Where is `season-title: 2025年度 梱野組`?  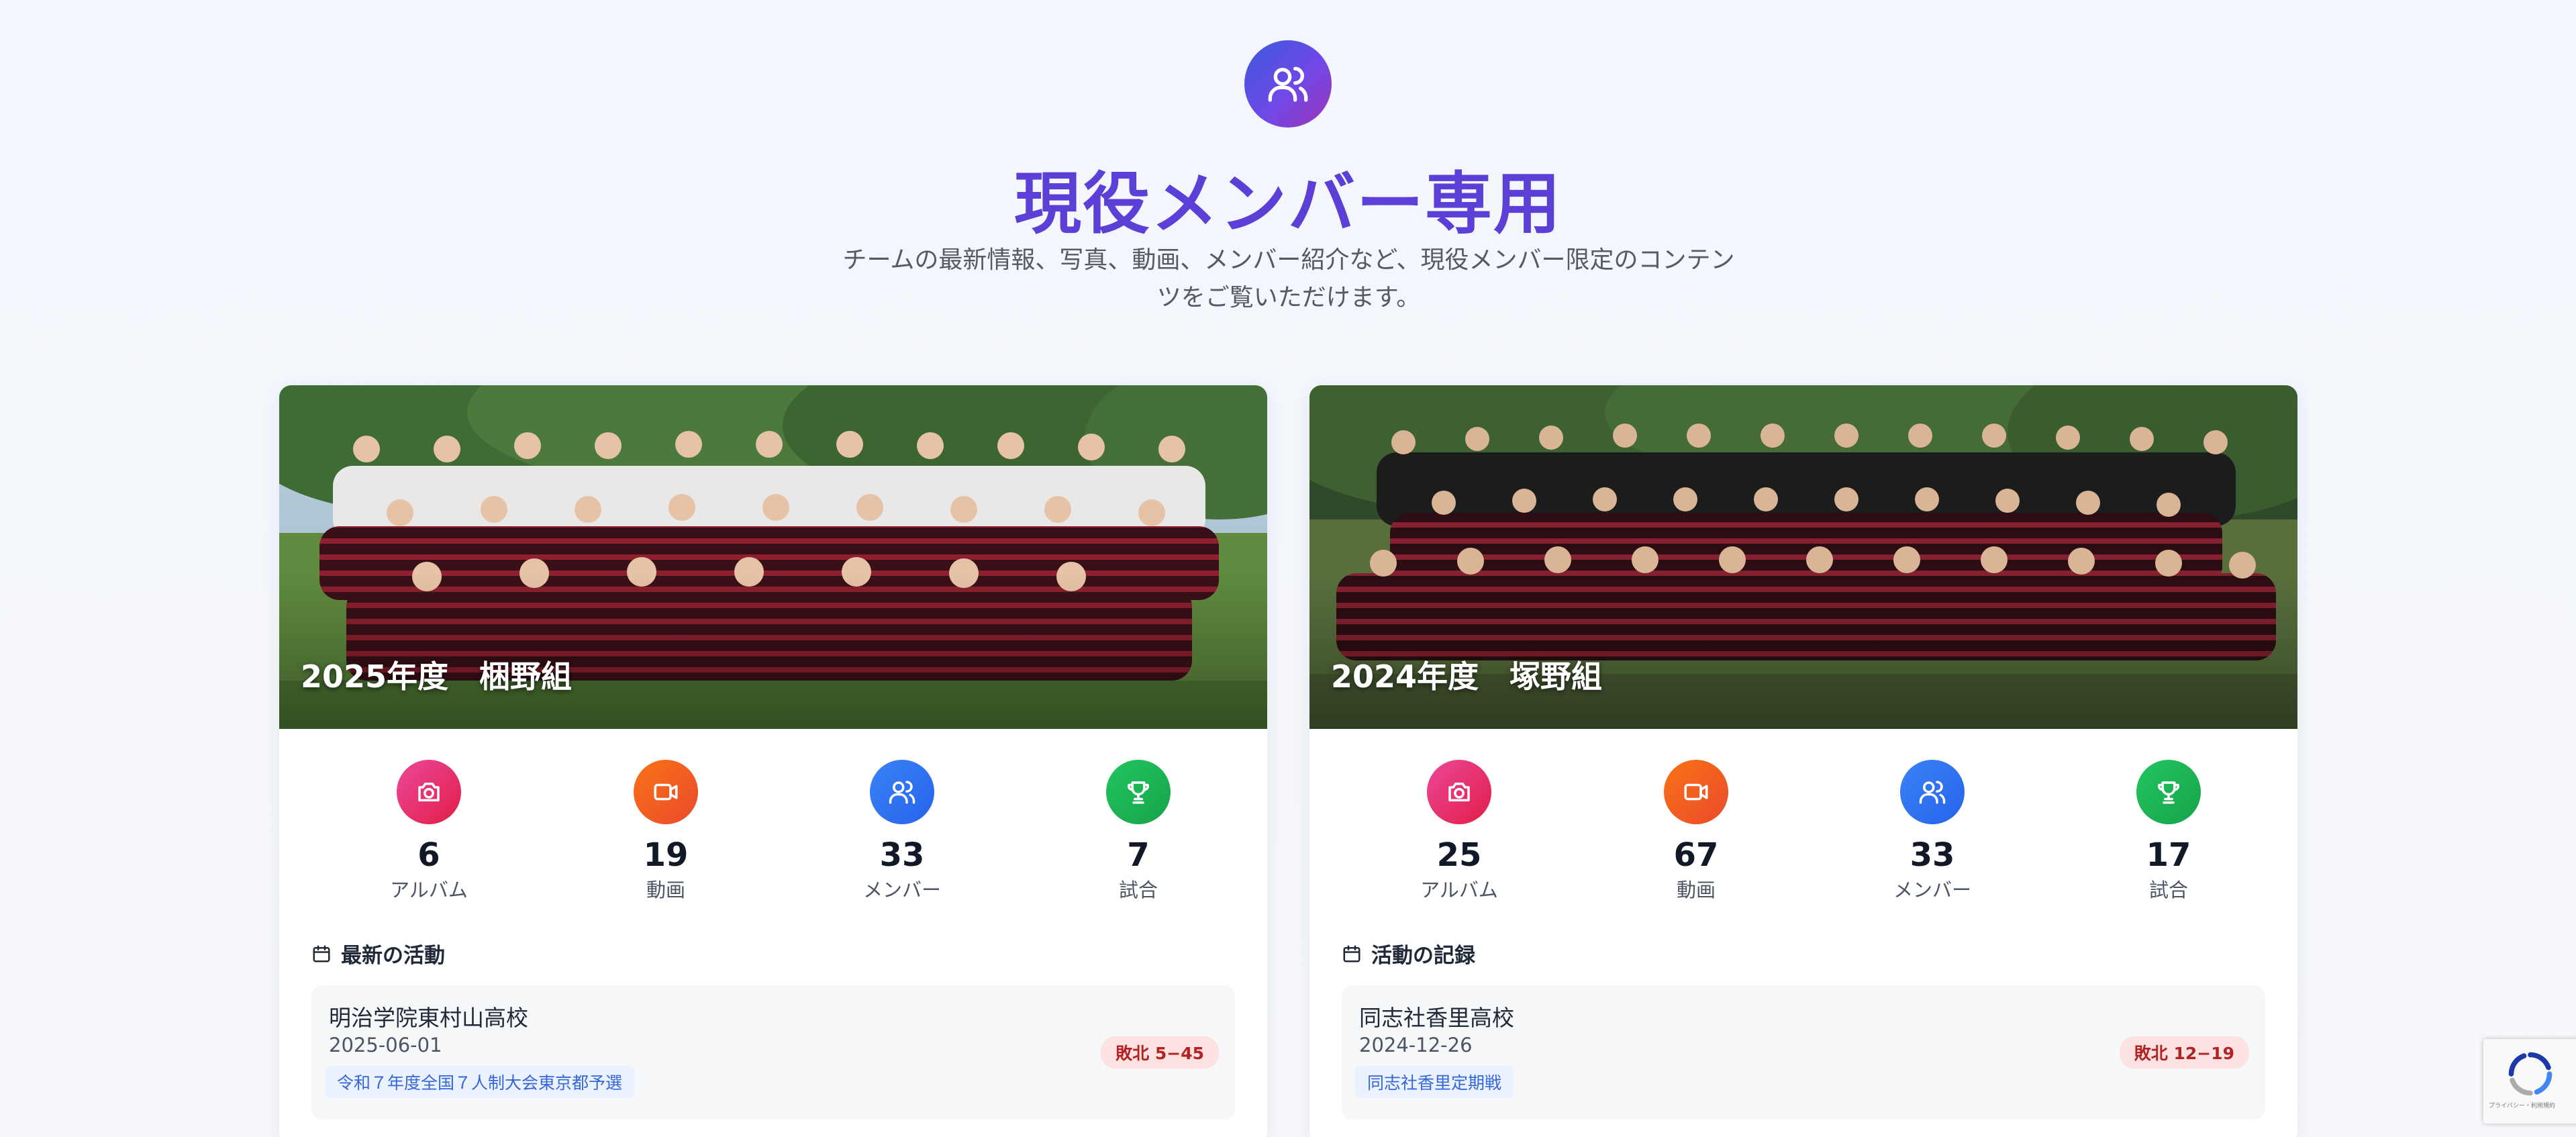 season-title: 2025年度 梱野組 is located at coordinates (437, 676).